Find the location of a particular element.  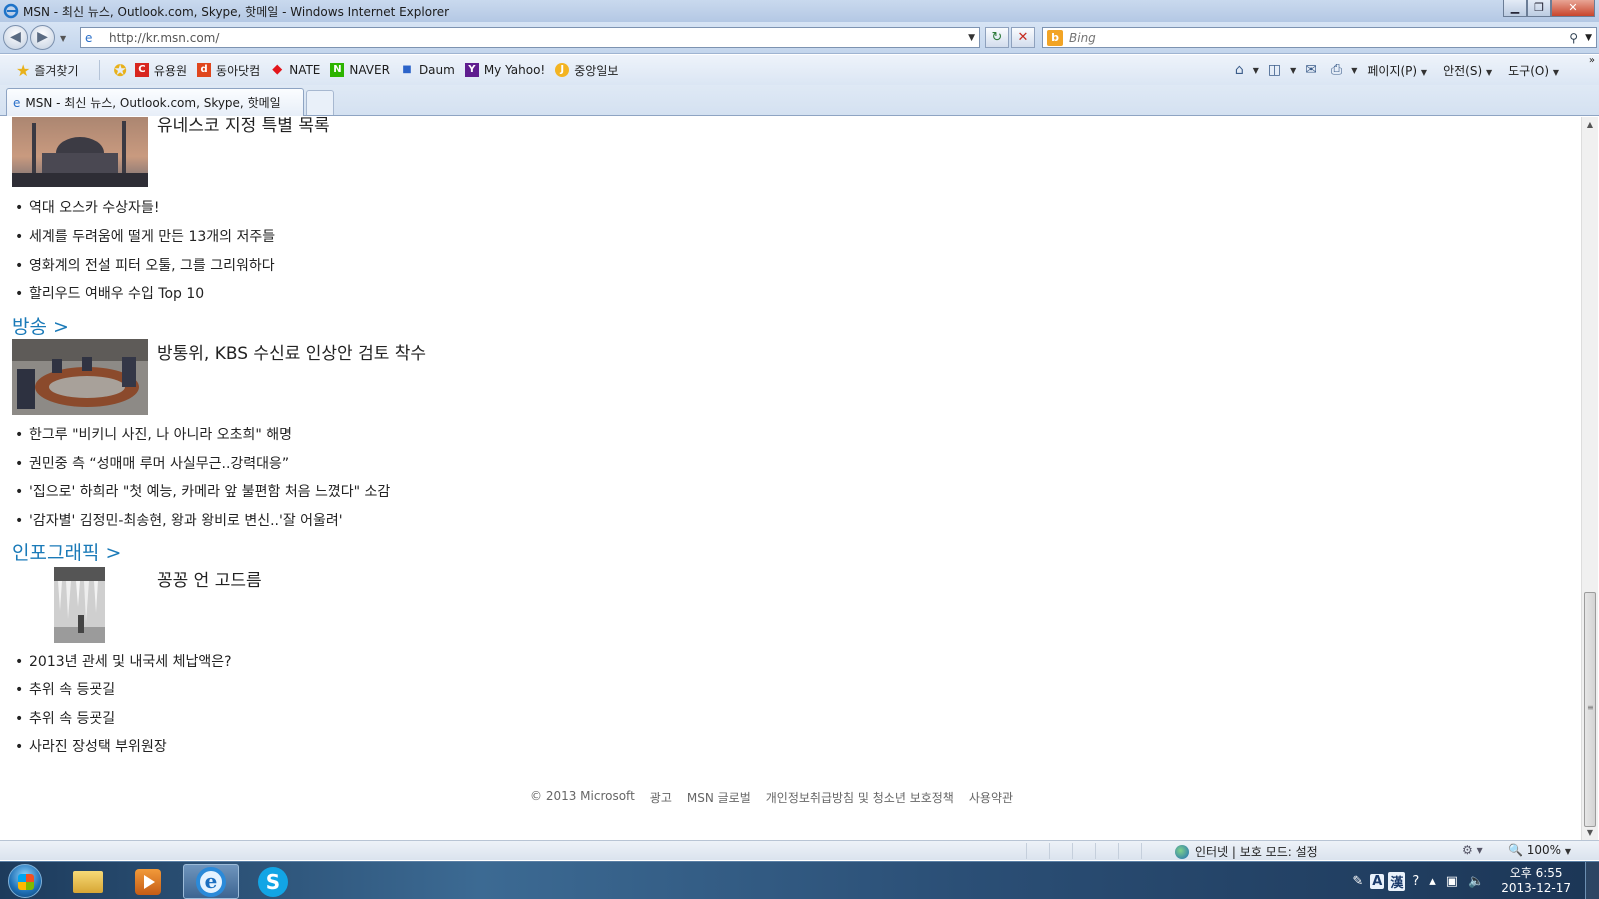

favorite-item: Y My Yahoo! is located at coordinates (504, 70).